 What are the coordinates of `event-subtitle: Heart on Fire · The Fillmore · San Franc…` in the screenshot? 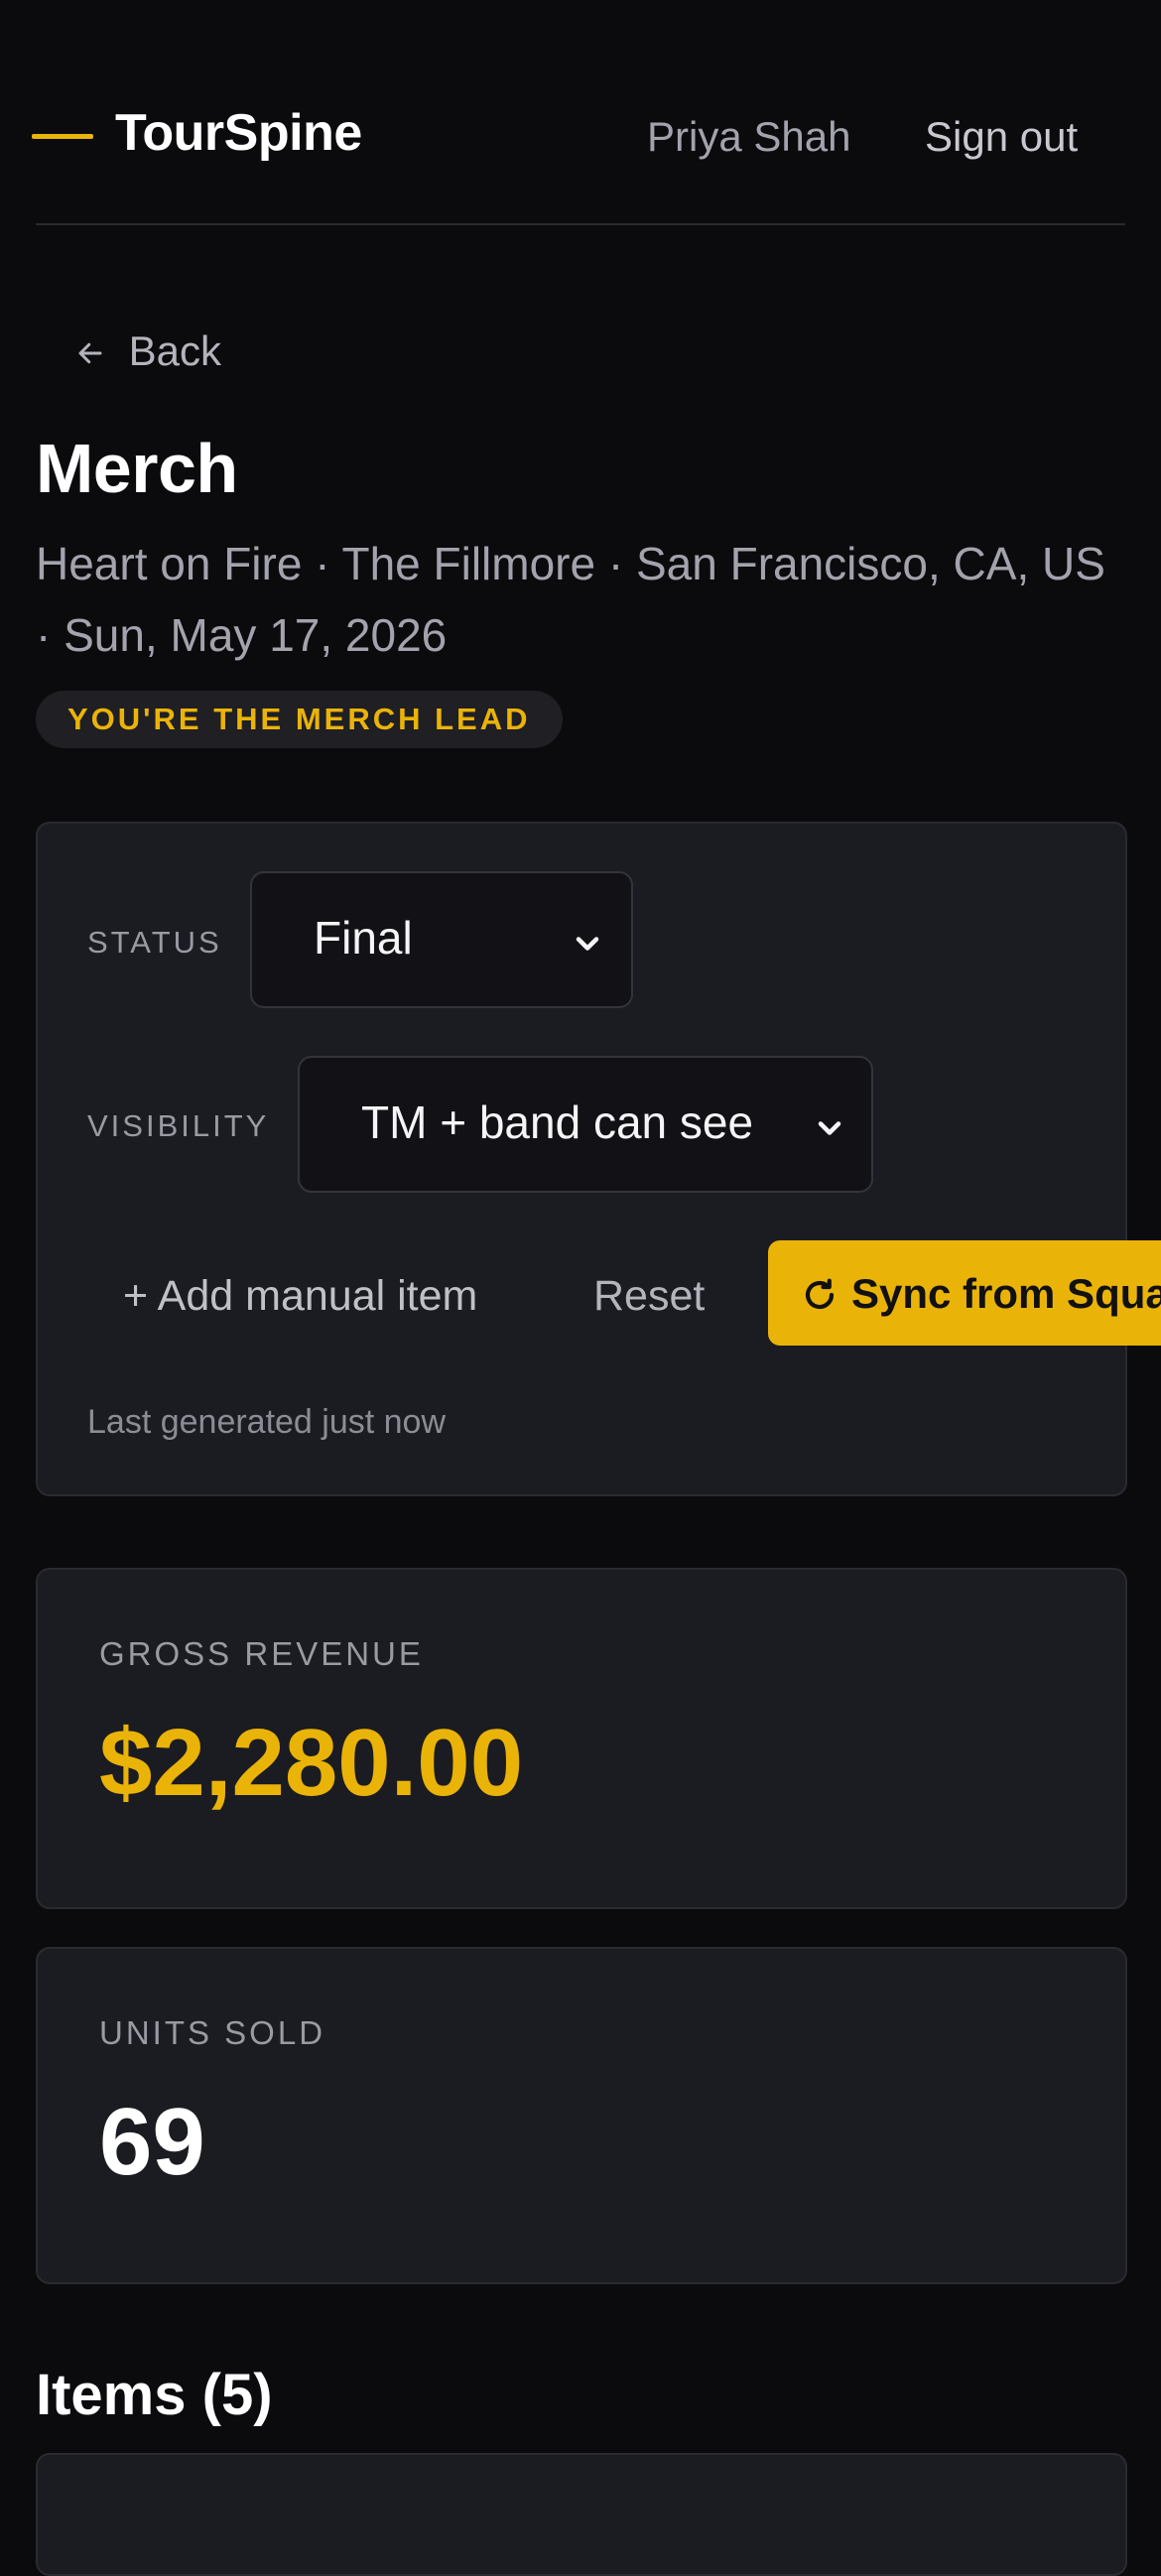 It's located at (570, 600).